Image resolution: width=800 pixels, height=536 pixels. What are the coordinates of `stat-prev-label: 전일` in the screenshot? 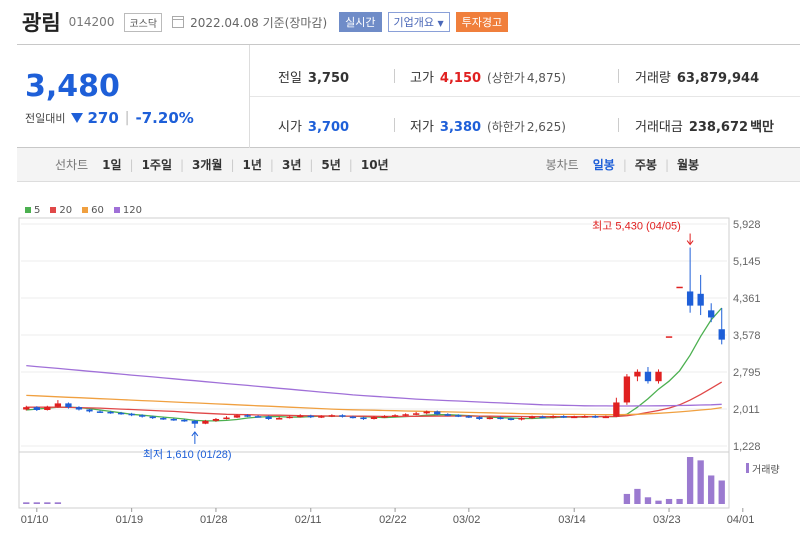 It's located at (290, 78).